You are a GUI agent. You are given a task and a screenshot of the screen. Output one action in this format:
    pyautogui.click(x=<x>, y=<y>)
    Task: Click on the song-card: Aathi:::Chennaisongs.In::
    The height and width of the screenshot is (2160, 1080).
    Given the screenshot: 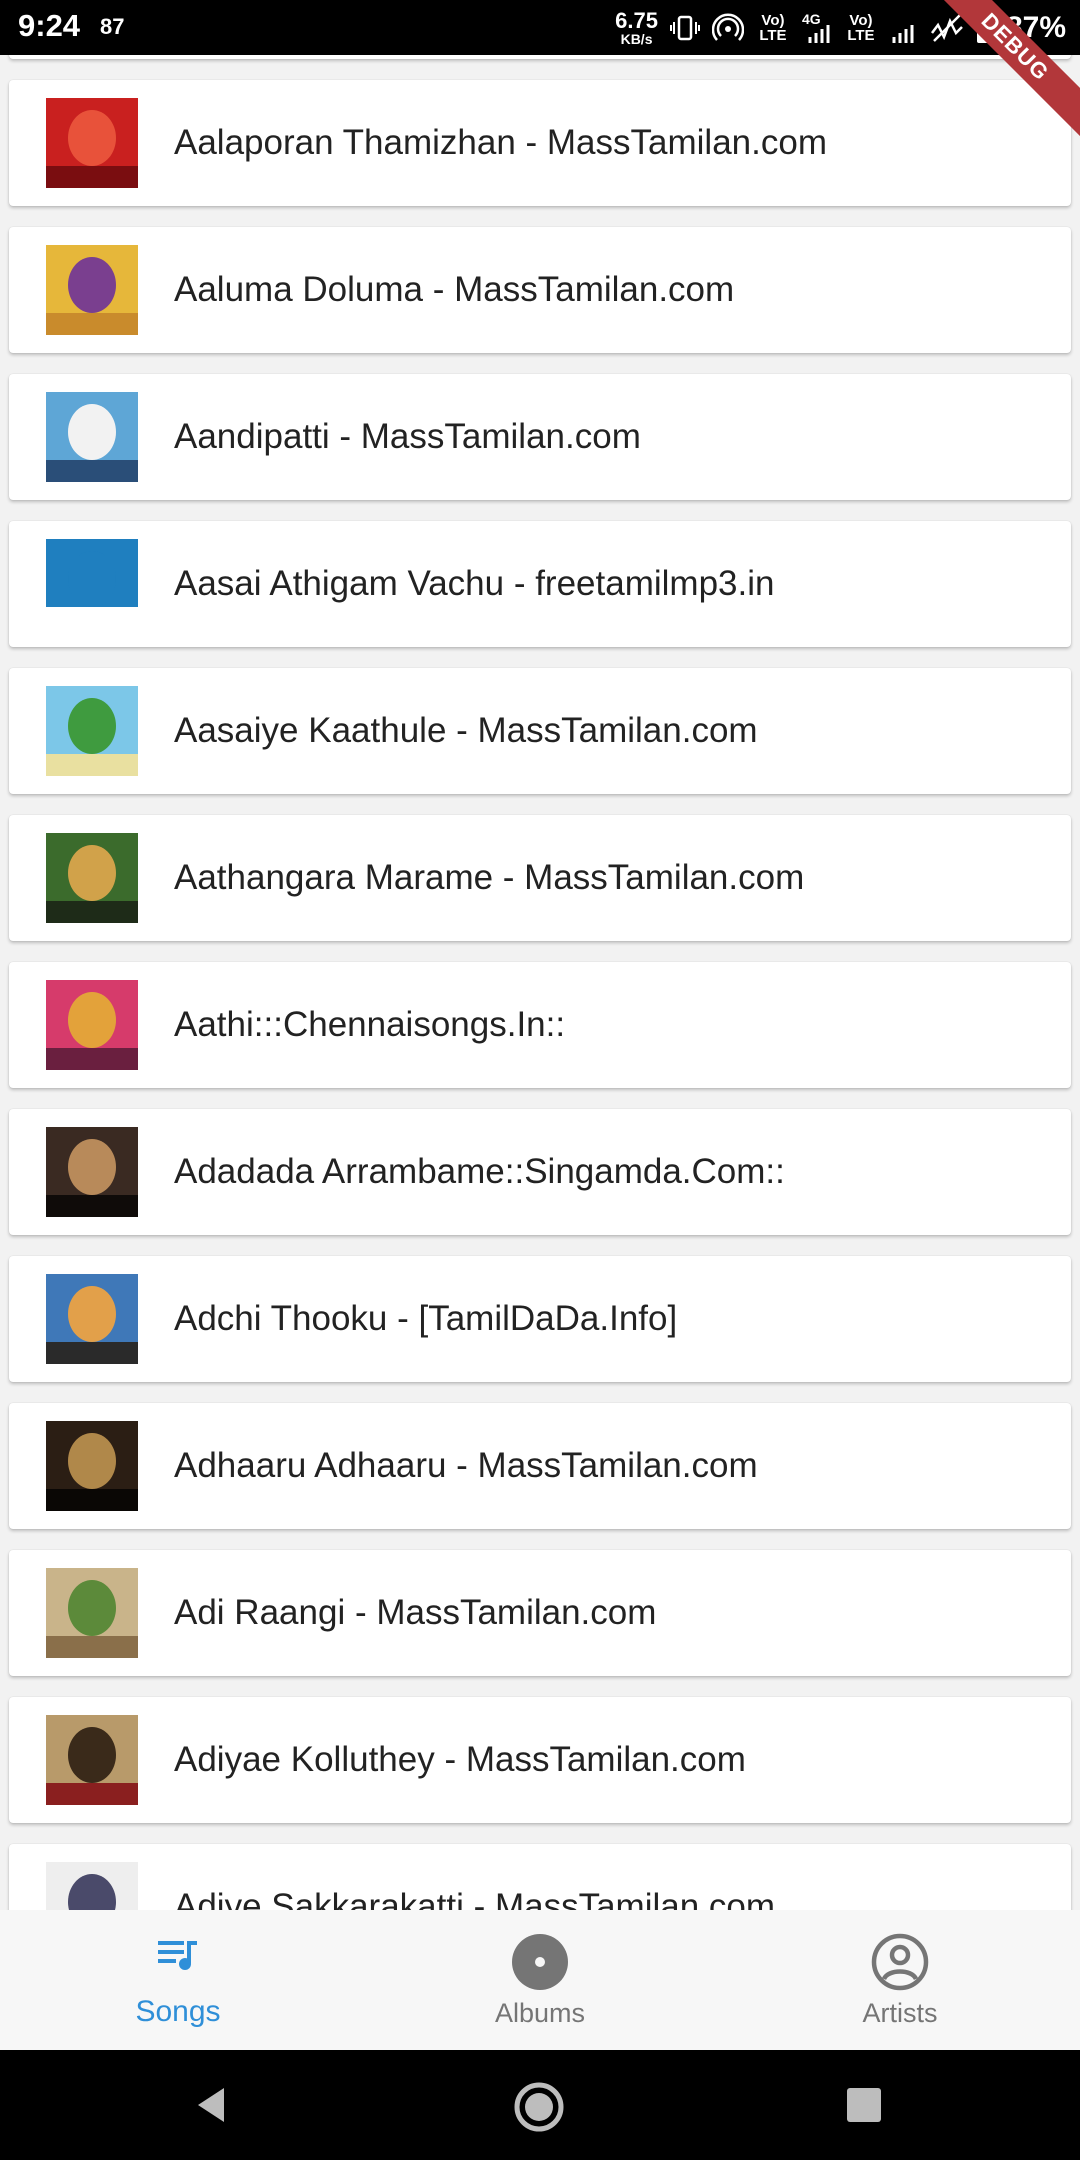 What is the action you would take?
    pyautogui.click(x=540, y=1025)
    